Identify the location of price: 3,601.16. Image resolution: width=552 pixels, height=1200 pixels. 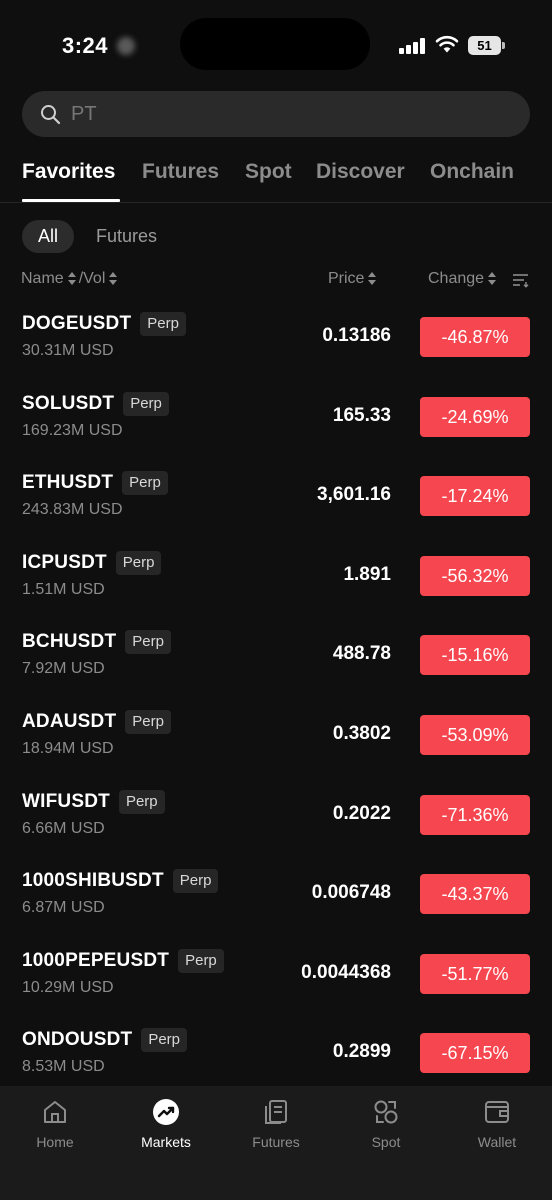
(354, 495).